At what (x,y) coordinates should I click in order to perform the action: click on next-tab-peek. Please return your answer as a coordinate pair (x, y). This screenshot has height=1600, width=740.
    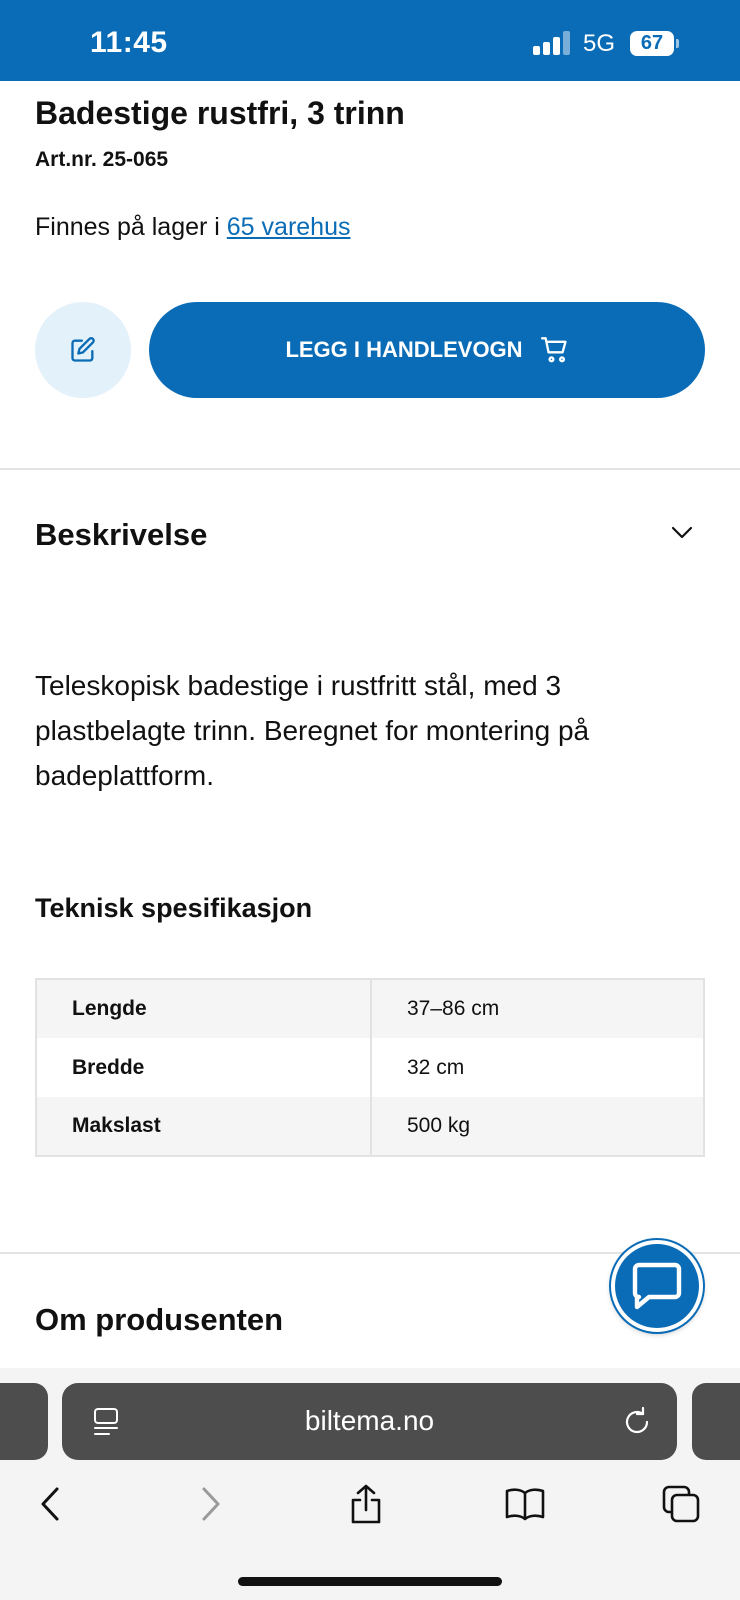
    Looking at the image, I should click on (716, 1421).